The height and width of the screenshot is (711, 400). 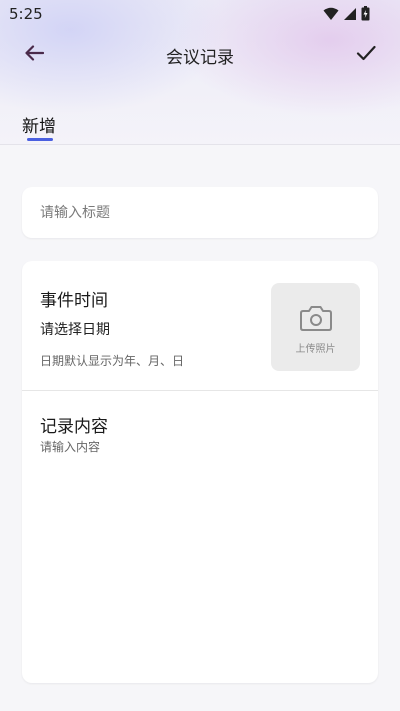 I want to click on title-input, so click(x=200, y=212).